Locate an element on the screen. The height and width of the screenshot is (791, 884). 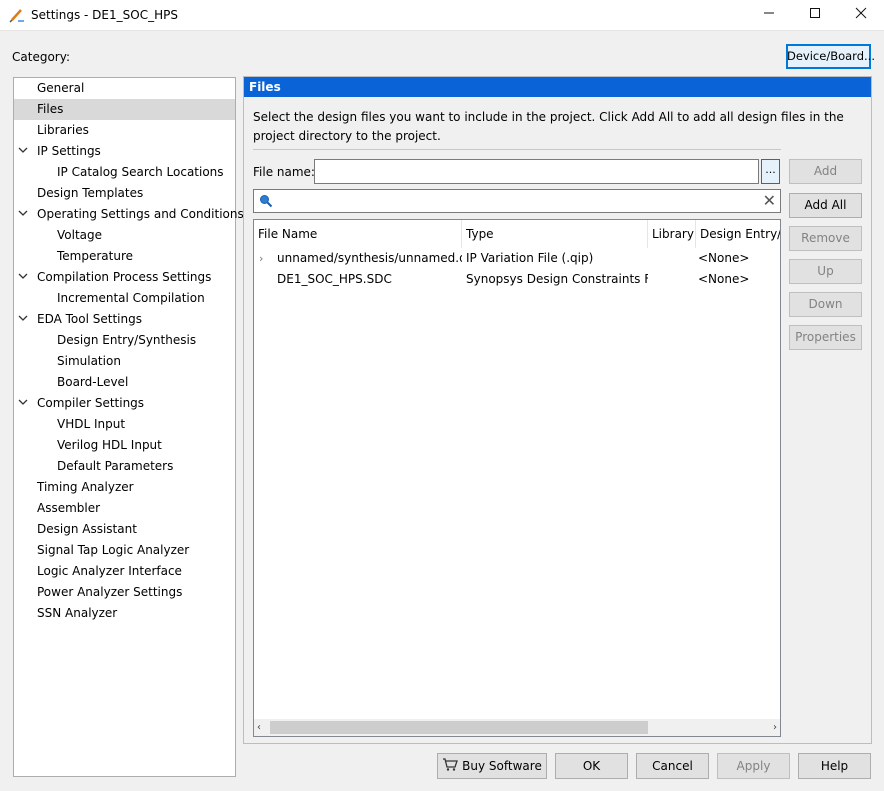
buy-software-button: Buy Software is located at coordinates (492, 766).